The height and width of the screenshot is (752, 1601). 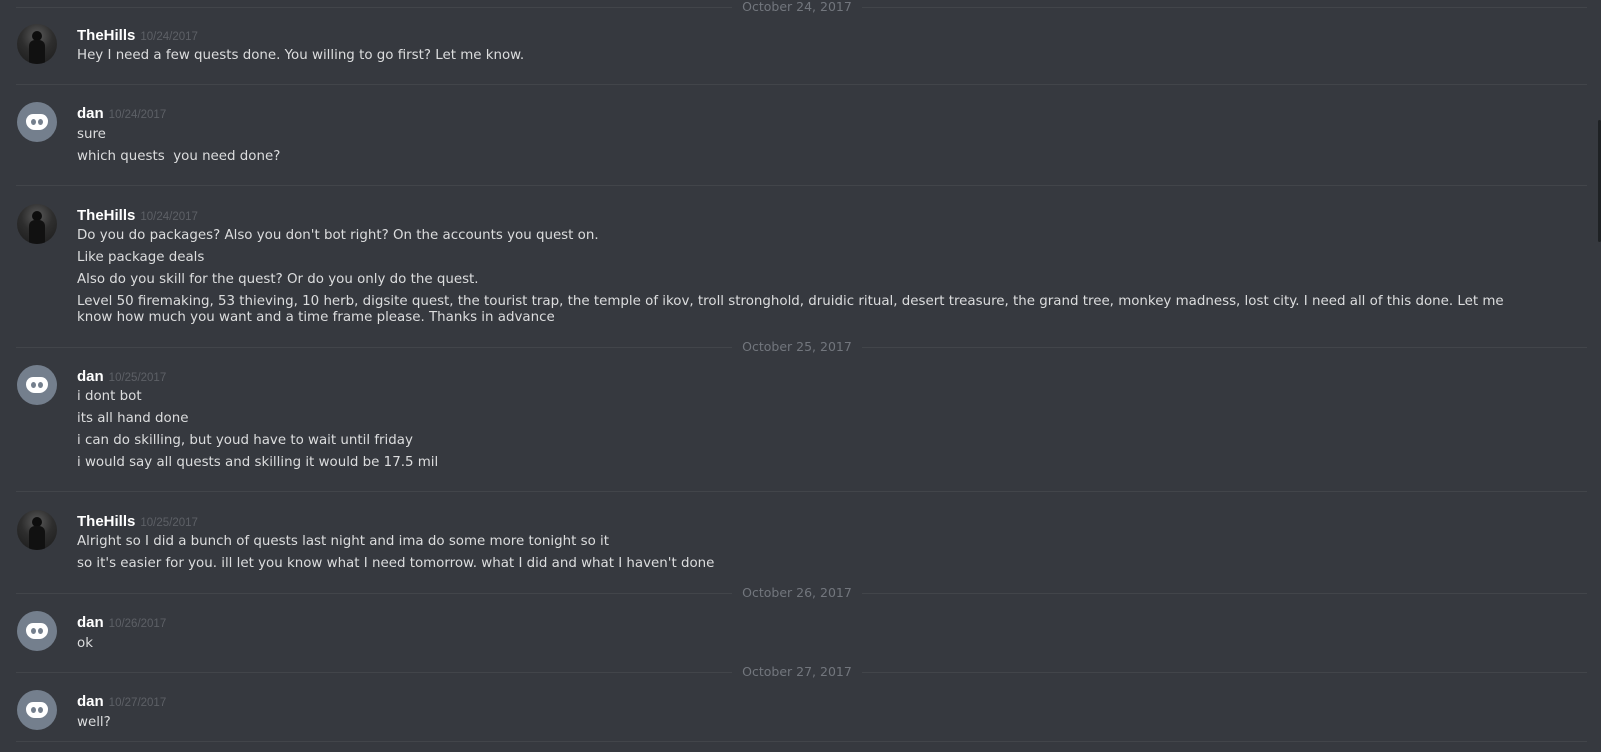 What do you see at coordinates (109, 396) in the screenshot?
I see `message-text: i dont bot` at bounding box center [109, 396].